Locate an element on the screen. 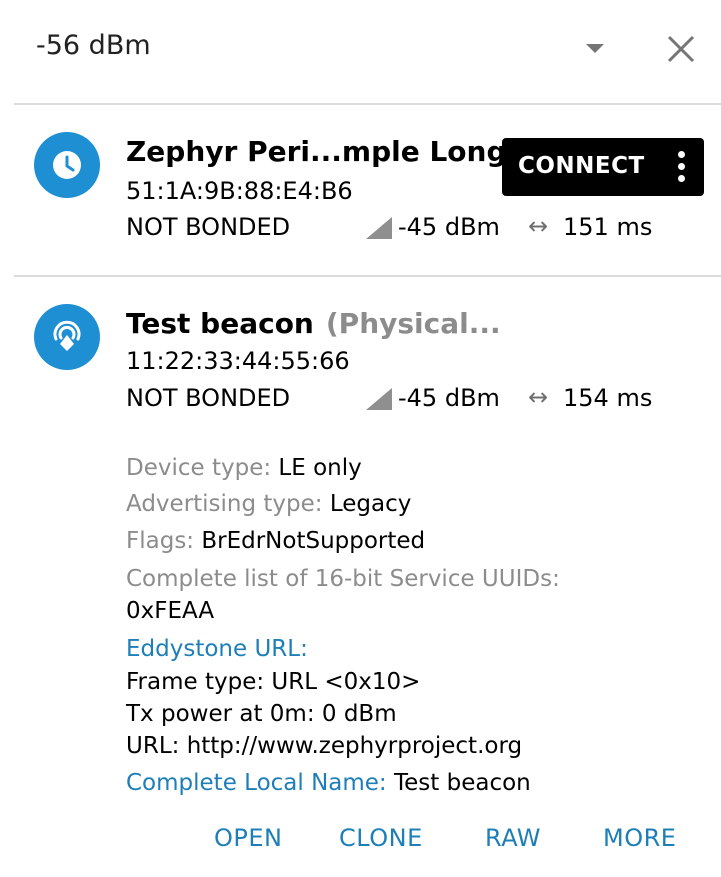 This screenshot has height=877, width=721. eddystone-tx-power: Tx power at 0m: 0 dBm is located at coordinates (261, 714).